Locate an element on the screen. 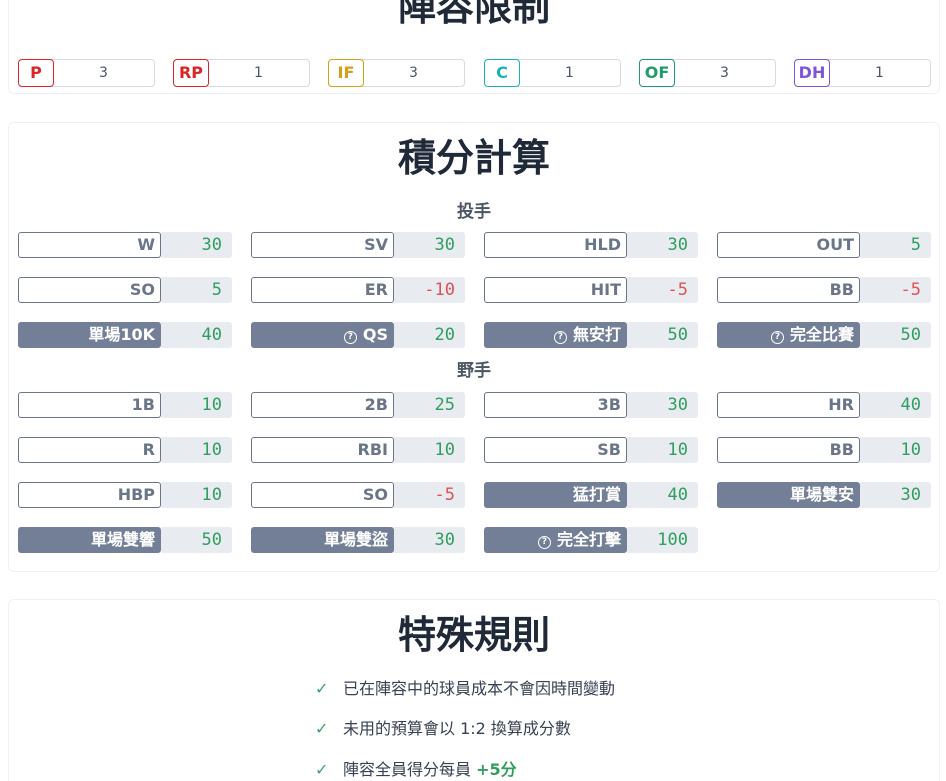  score-item-text: 單場雙響 is located at coordinates (122, 539).